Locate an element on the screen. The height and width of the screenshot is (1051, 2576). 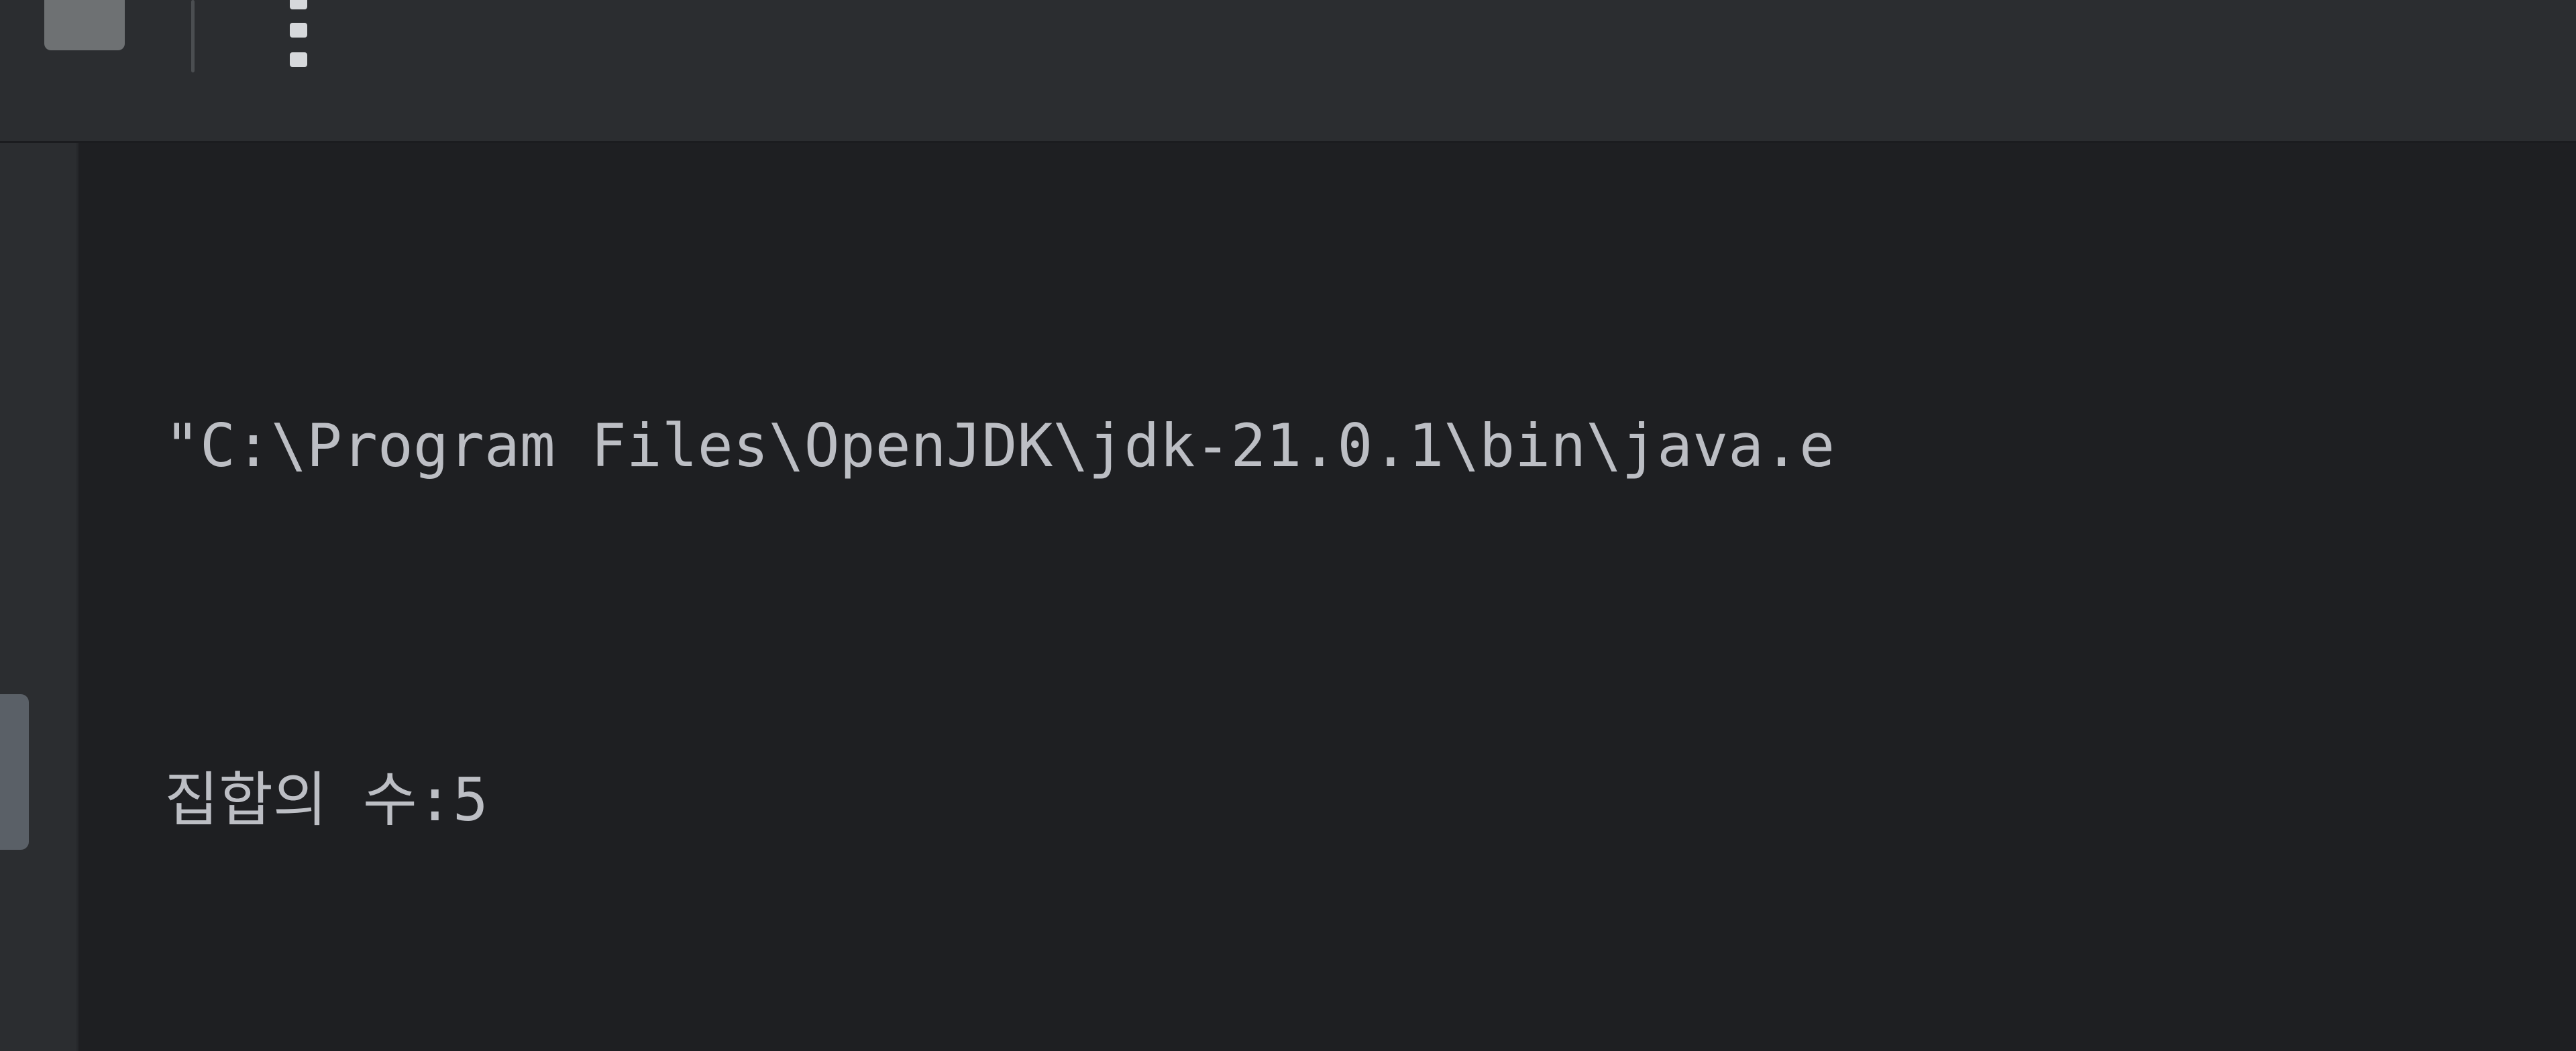
stop-square-icon is located at coordinates (84, 25).